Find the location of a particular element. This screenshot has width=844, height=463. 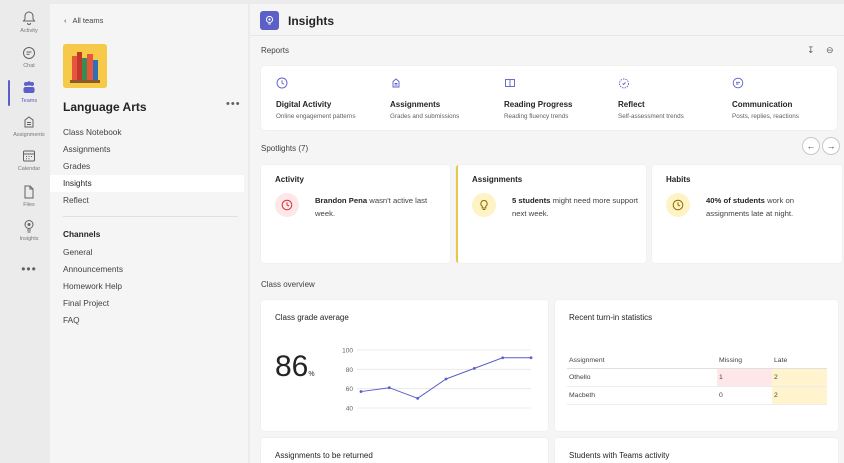

percent-unit: % is located at coordinates (311, 374).